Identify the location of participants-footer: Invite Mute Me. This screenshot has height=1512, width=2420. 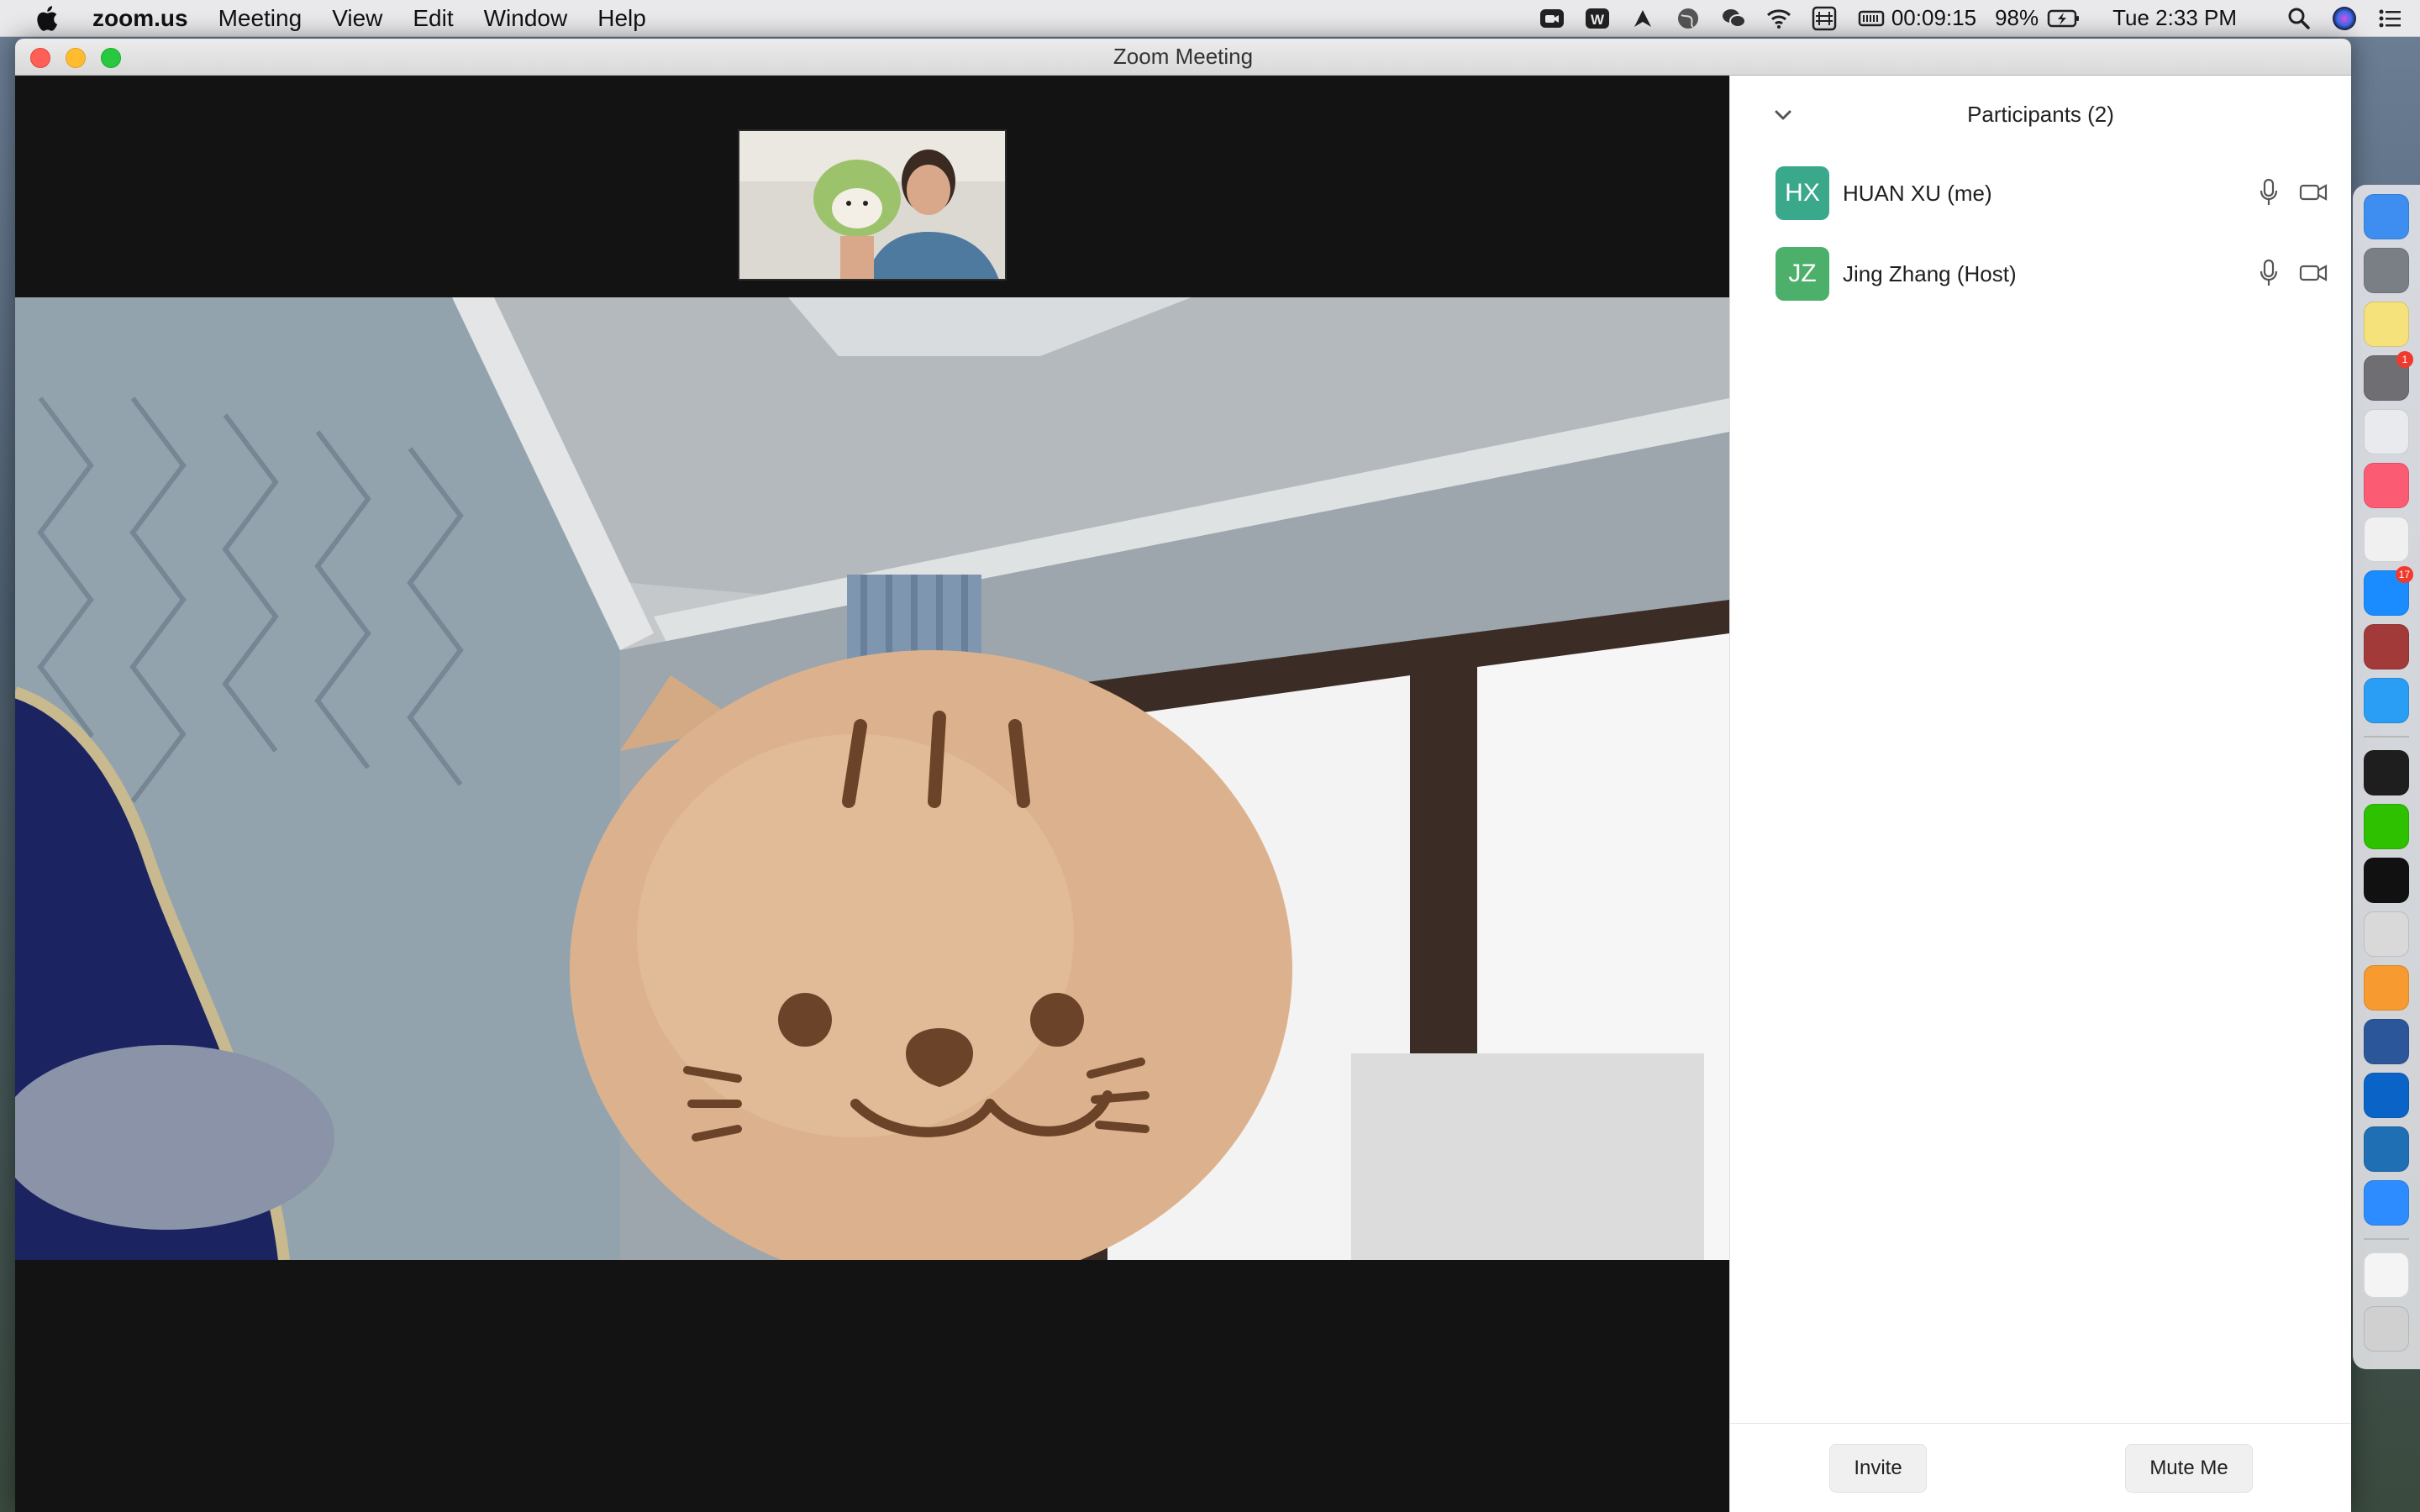
(2041, 1467).